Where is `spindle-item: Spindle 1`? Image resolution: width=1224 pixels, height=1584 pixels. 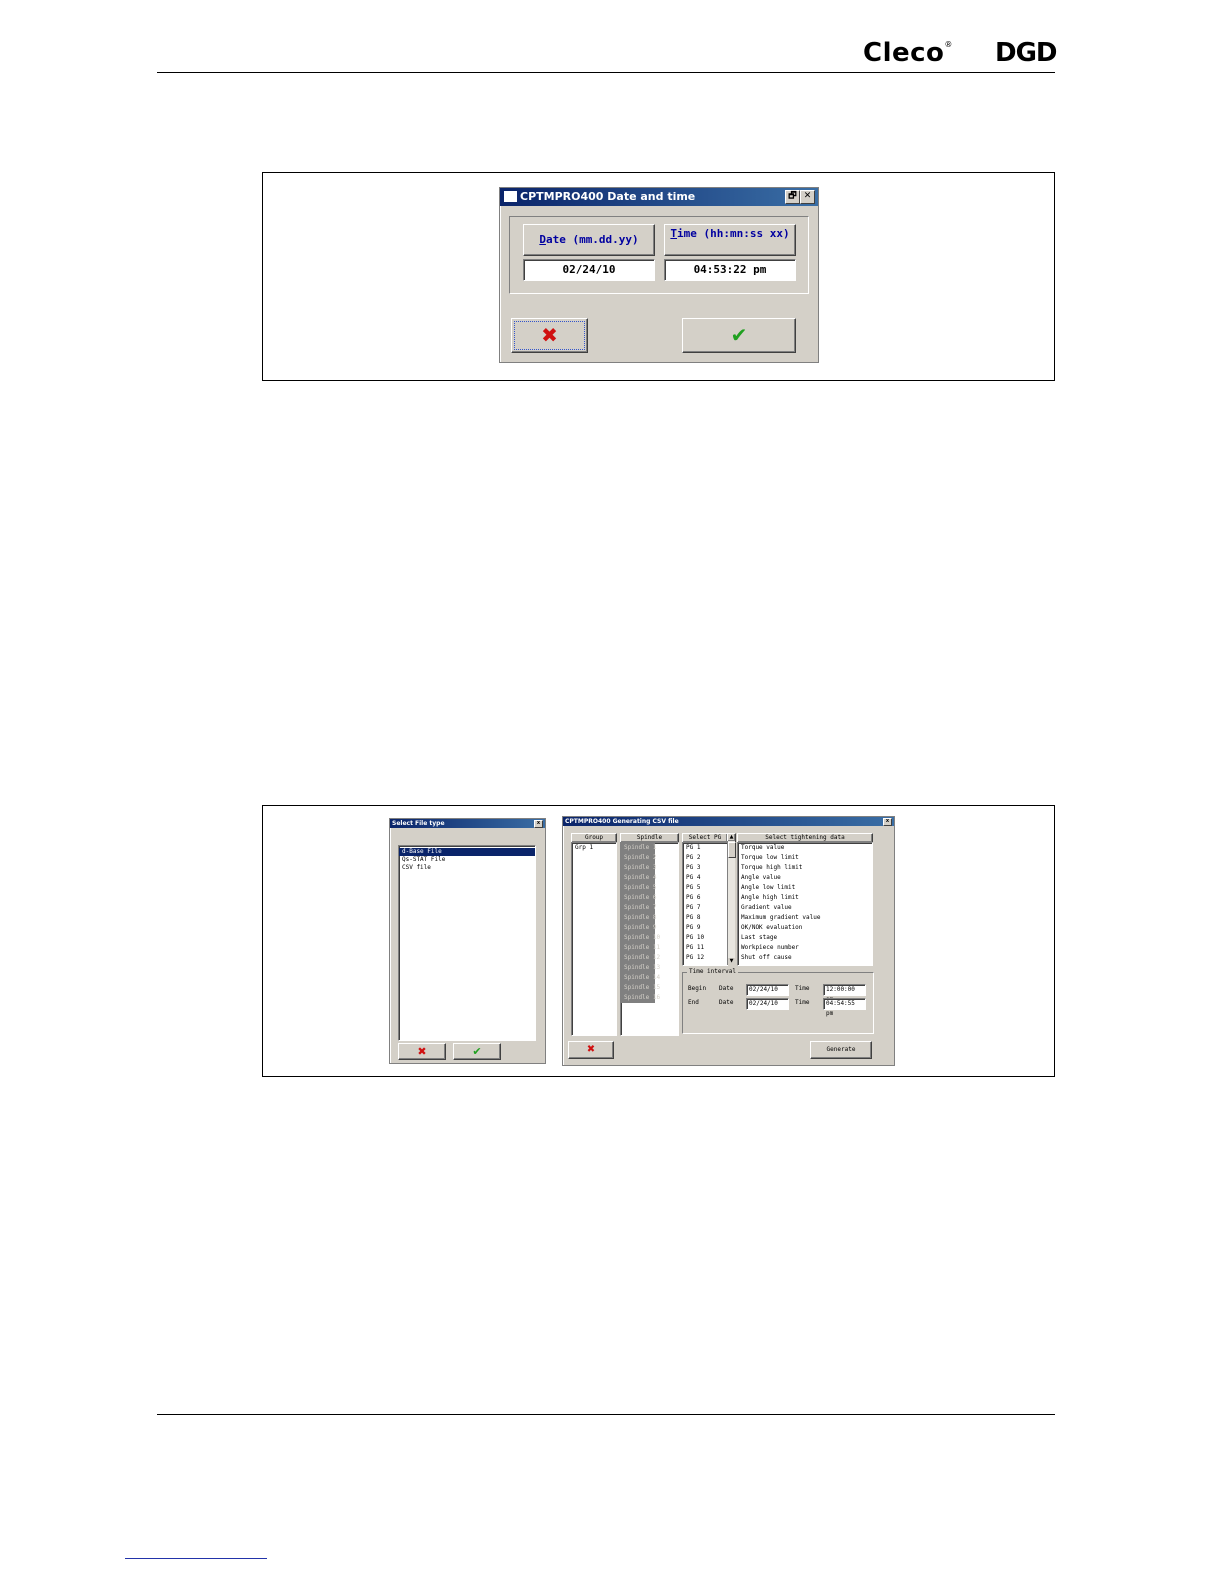
spindle-item: Spindle 1 is located at coordinates (639, 848).